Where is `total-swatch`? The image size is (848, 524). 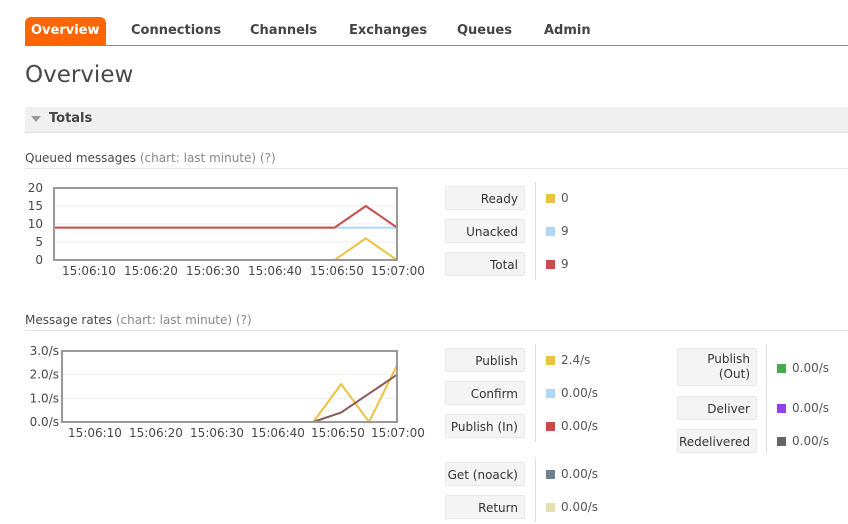
total-swatch is located at coordinates (550, 264).